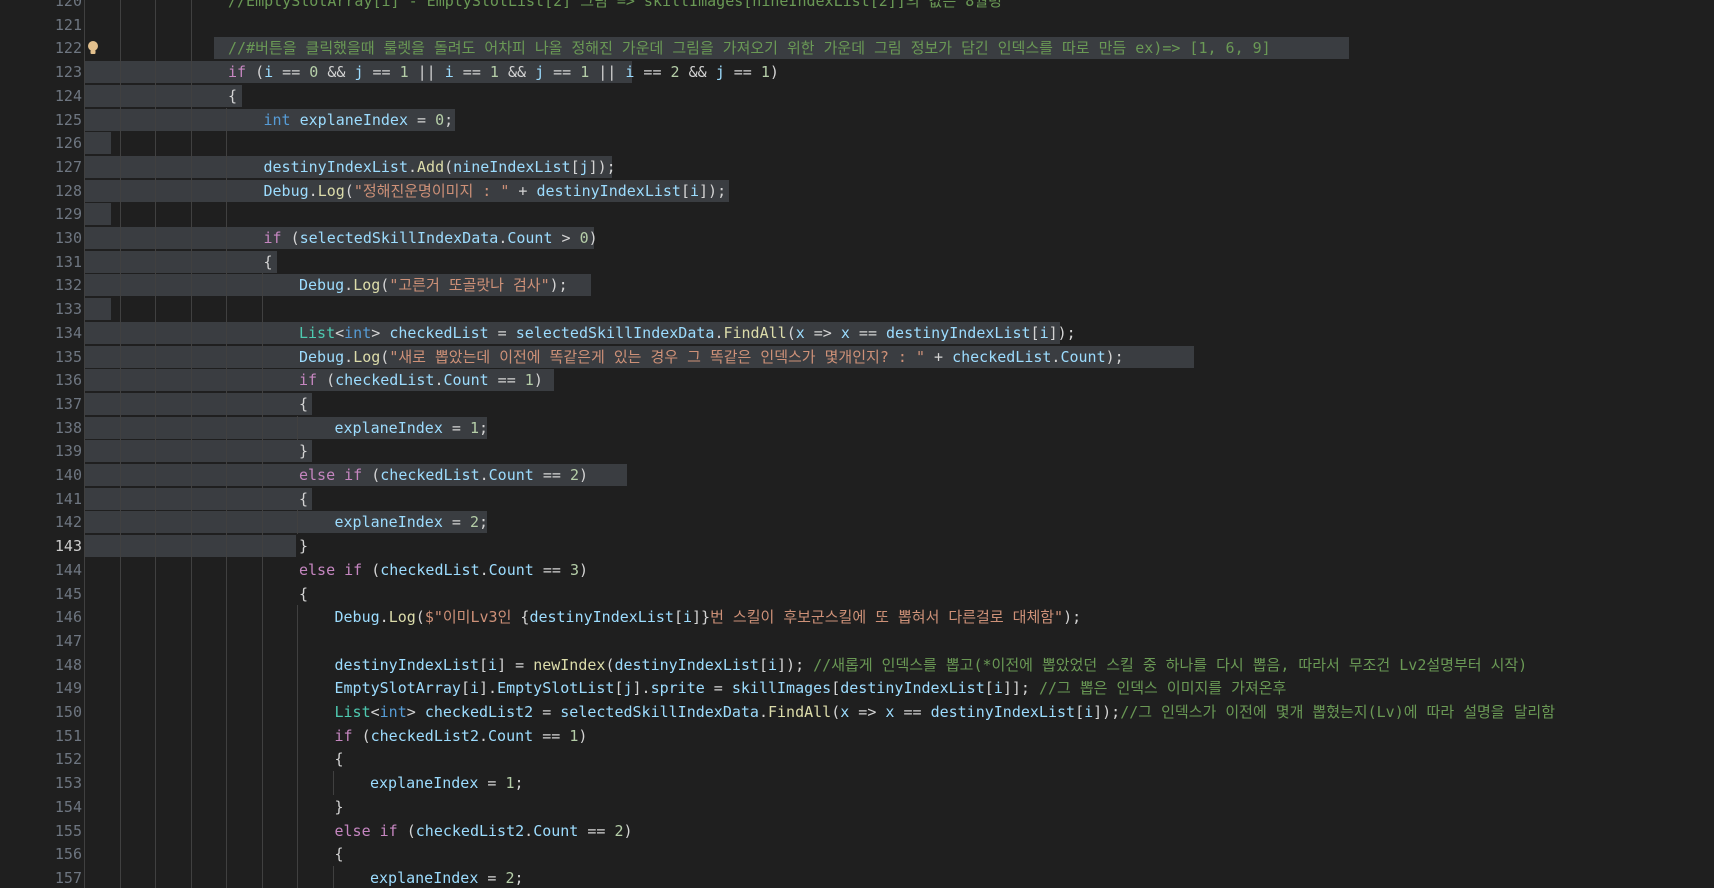 This screenshot has width=1714, height=888. What do you see at coordinates (857, 735) in the screenshot?
I see `code-line: 151 if (checkedList2.Count == 1)` at bounding box center [857, 735].